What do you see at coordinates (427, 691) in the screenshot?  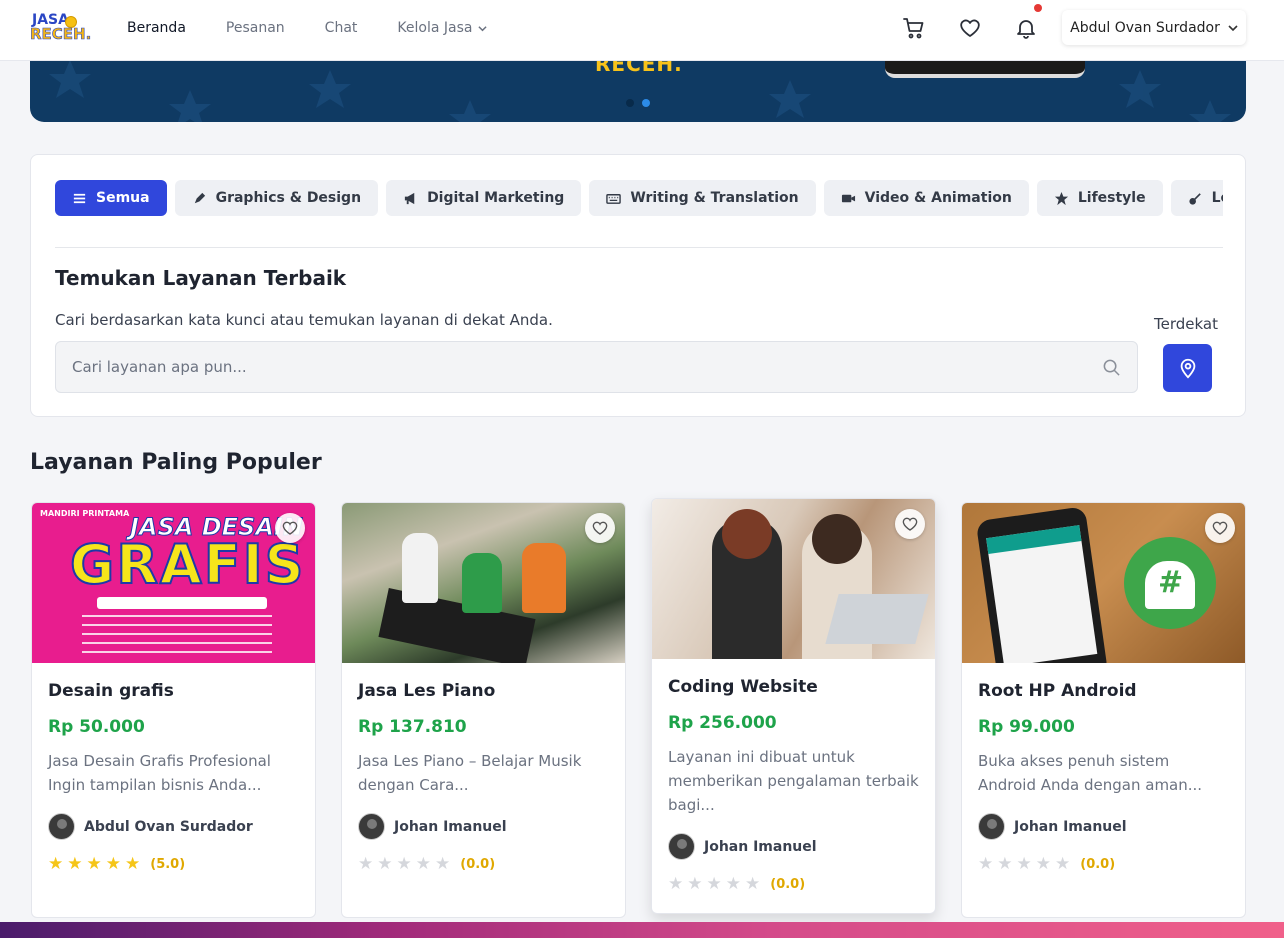 I see `service-title: Jasa Les Piano` at bounding box center [427, 691].